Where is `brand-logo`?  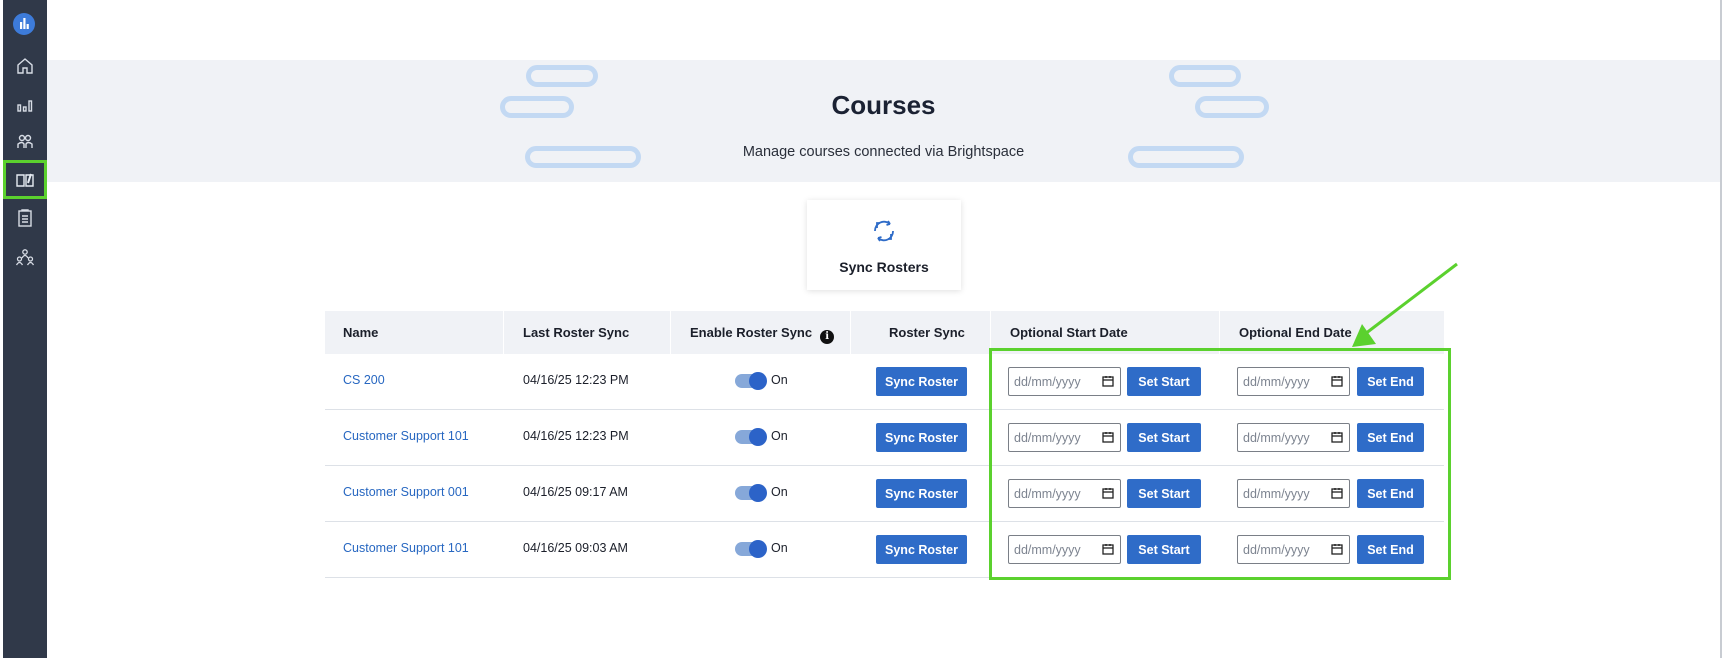
brand-logo is located at coordinates (24, 24).